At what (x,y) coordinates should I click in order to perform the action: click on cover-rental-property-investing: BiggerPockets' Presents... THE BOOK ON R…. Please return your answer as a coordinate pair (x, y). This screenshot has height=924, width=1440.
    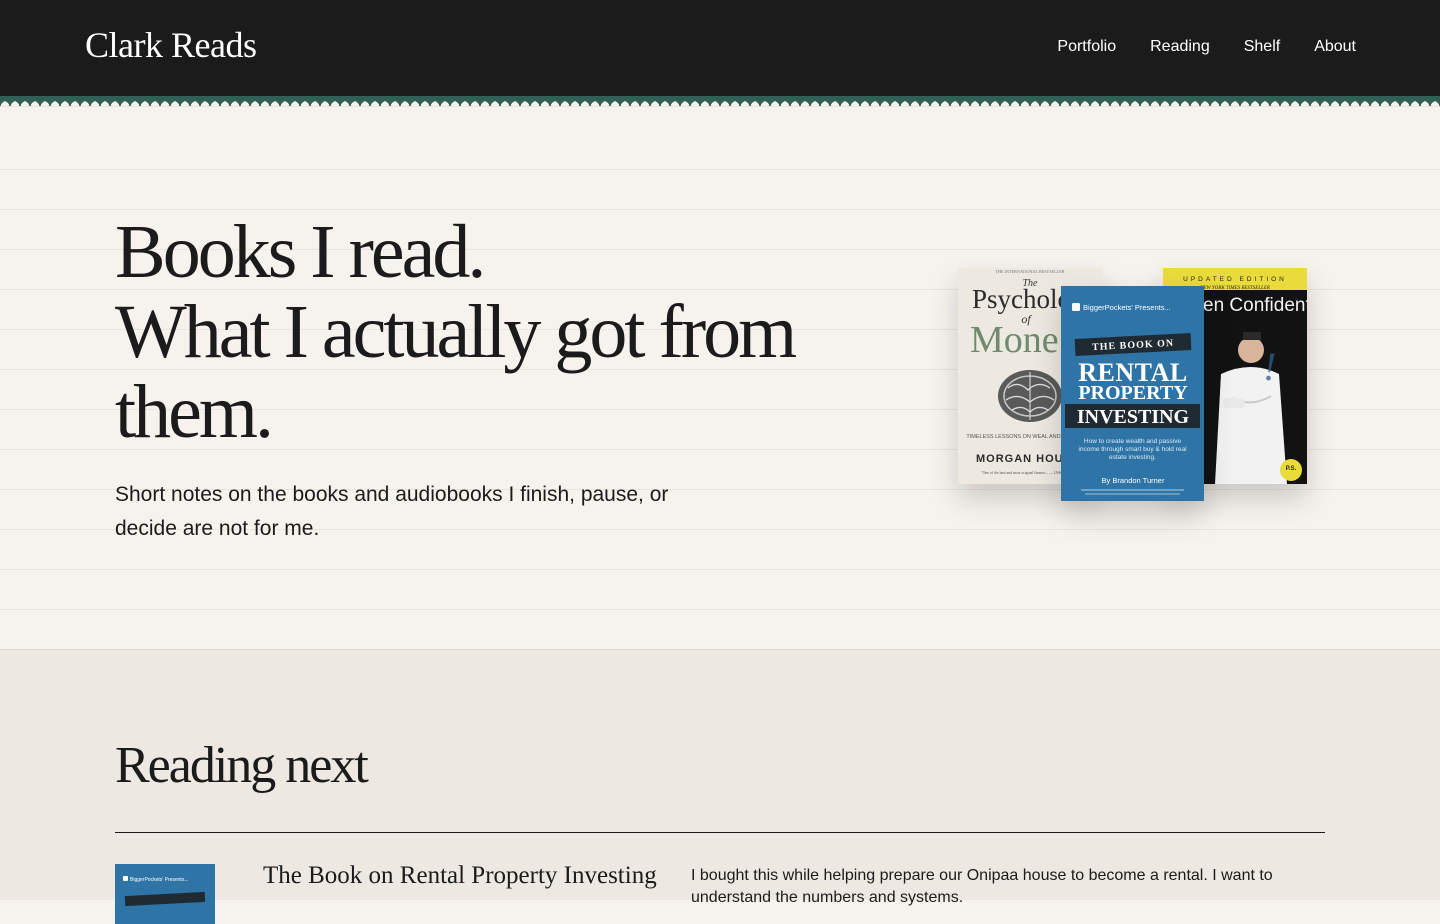
    Looking at the image, I should click on (1132, 393).